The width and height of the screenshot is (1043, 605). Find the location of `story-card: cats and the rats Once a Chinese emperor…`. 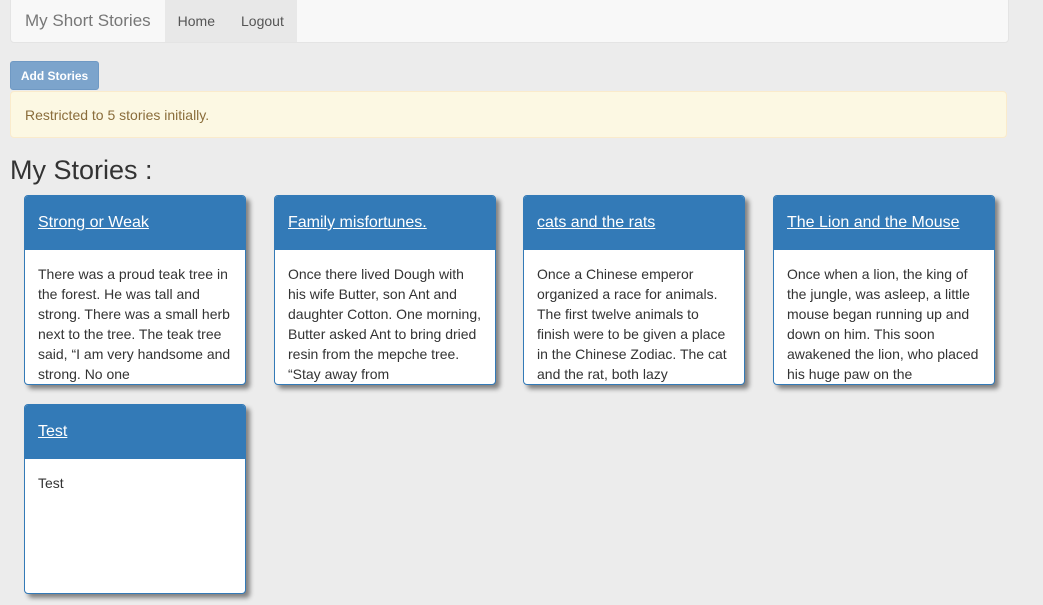

story-card: cats and the rats Once a Chinese emperor… is located at coordinates (634, 290).